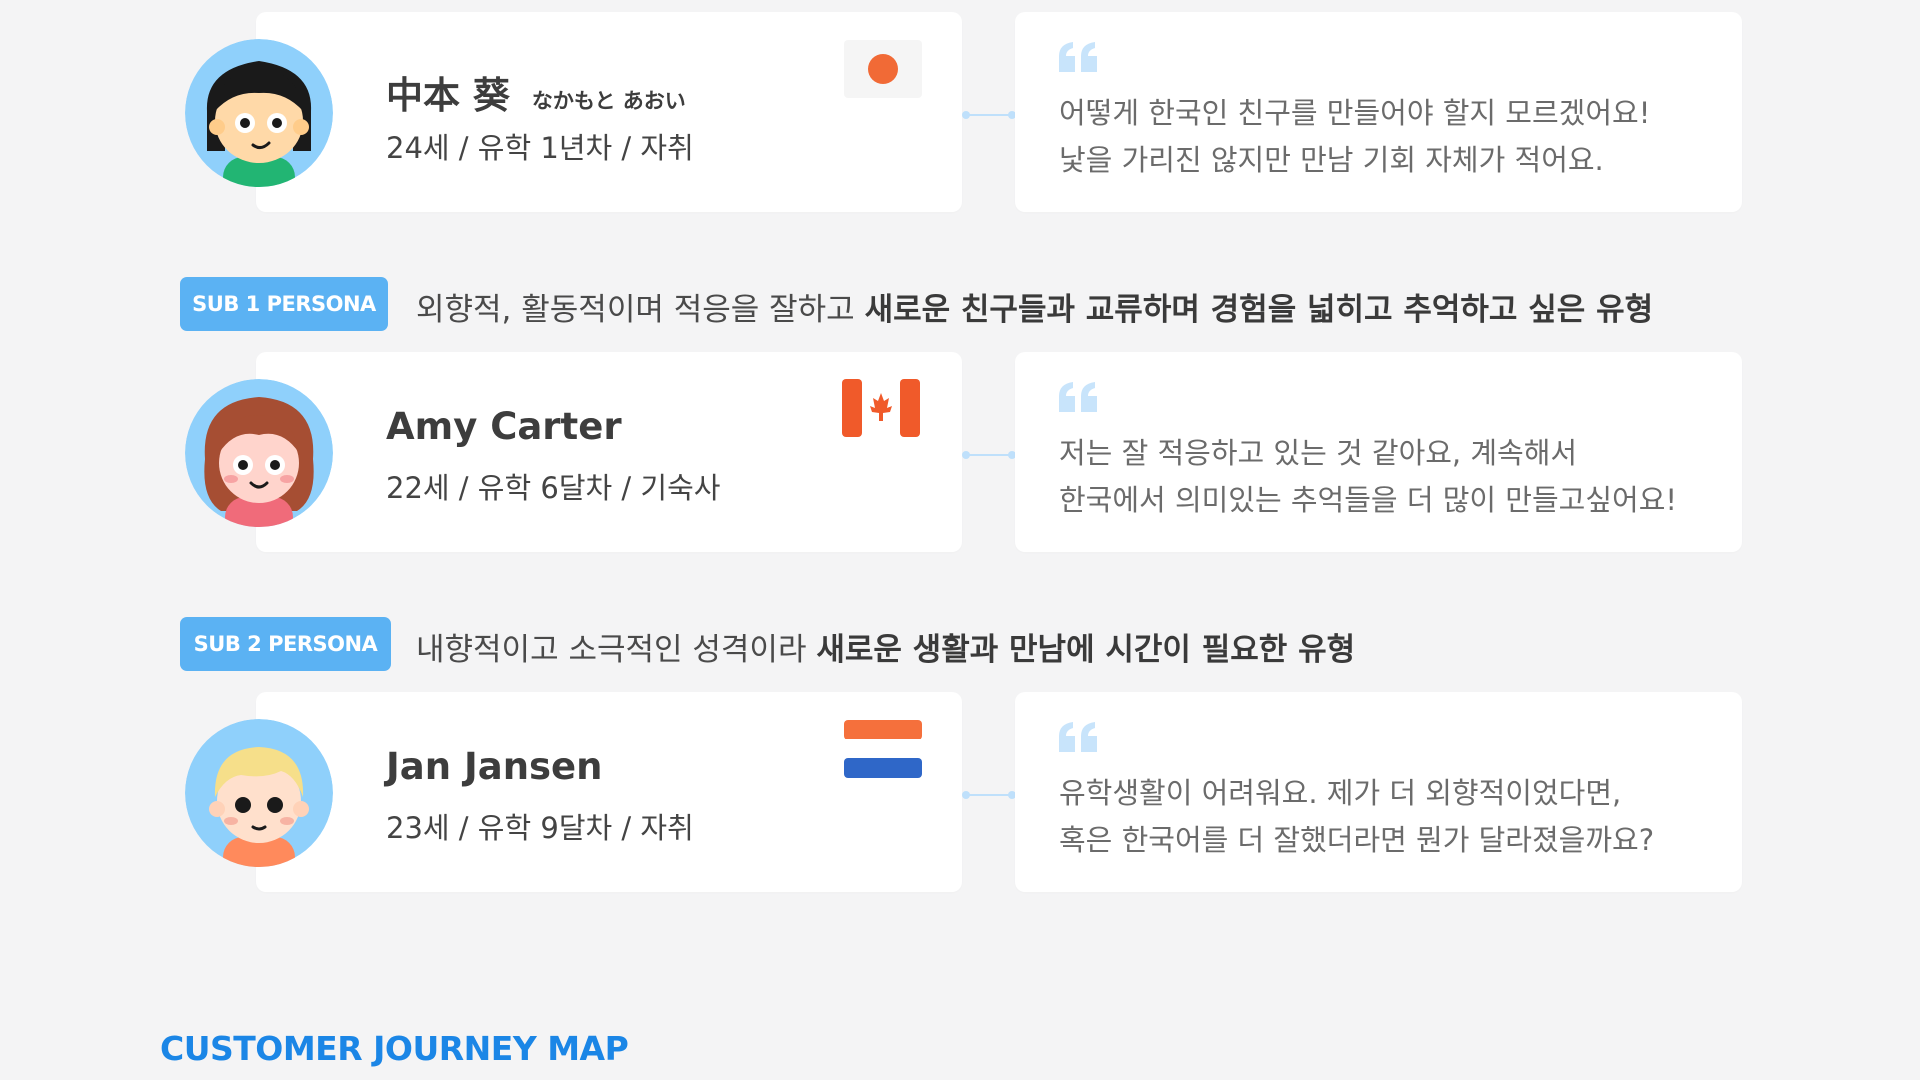 This screenshot has height=1080, width=1920. I want to click on persona-meta: 23세 / 유학 9달차 / 자취, so click(540, 828).